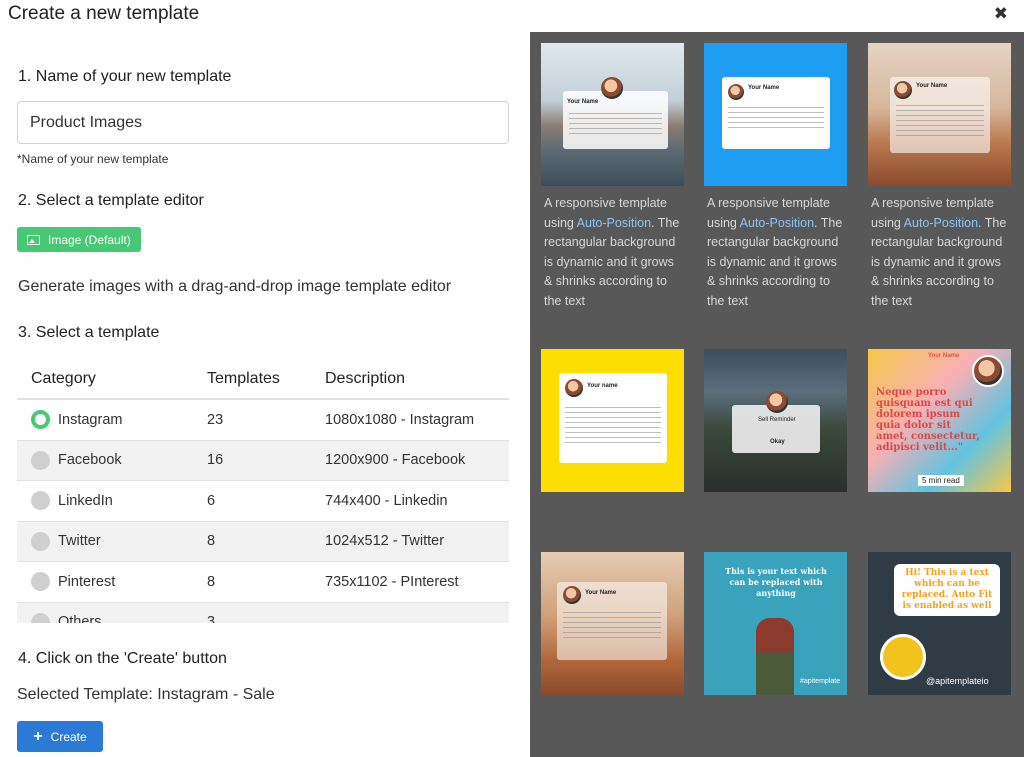  I want to click on radio-selected, so click(40, 420).